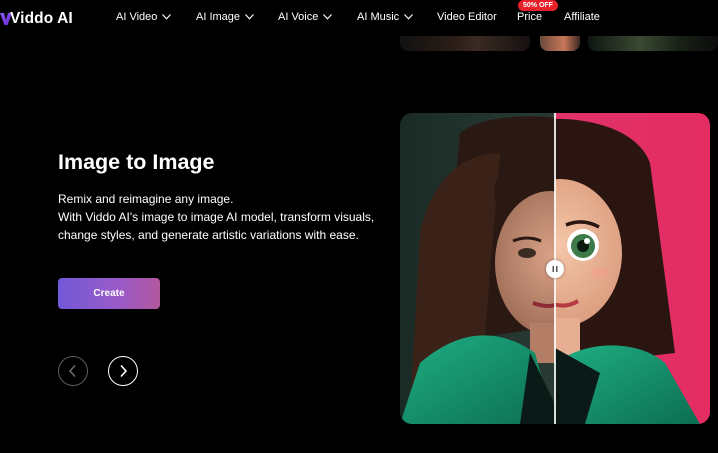 This screenshot has height=453, width=718. I want to click on comparison-handle, so click(555, 269).